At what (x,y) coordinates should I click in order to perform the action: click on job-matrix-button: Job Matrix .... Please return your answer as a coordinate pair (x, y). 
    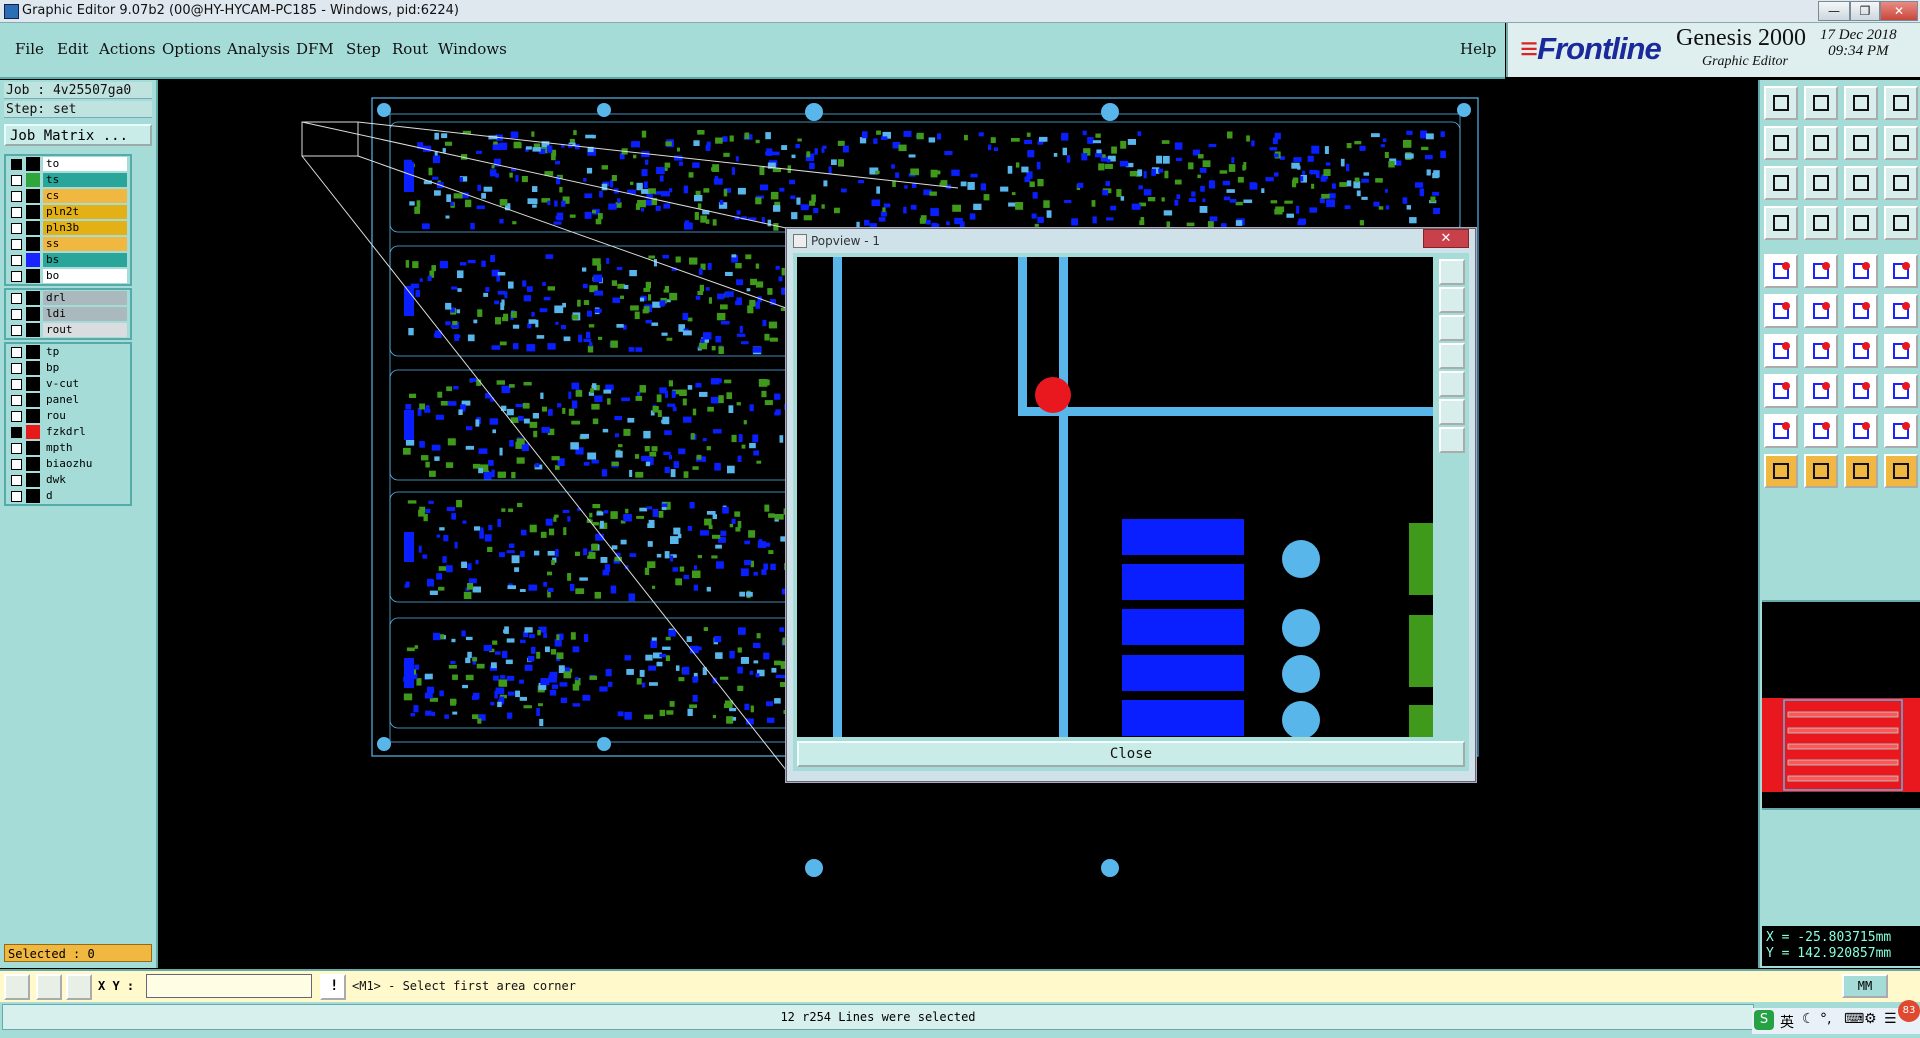
    Looking at the image, I should click on (78, 135).